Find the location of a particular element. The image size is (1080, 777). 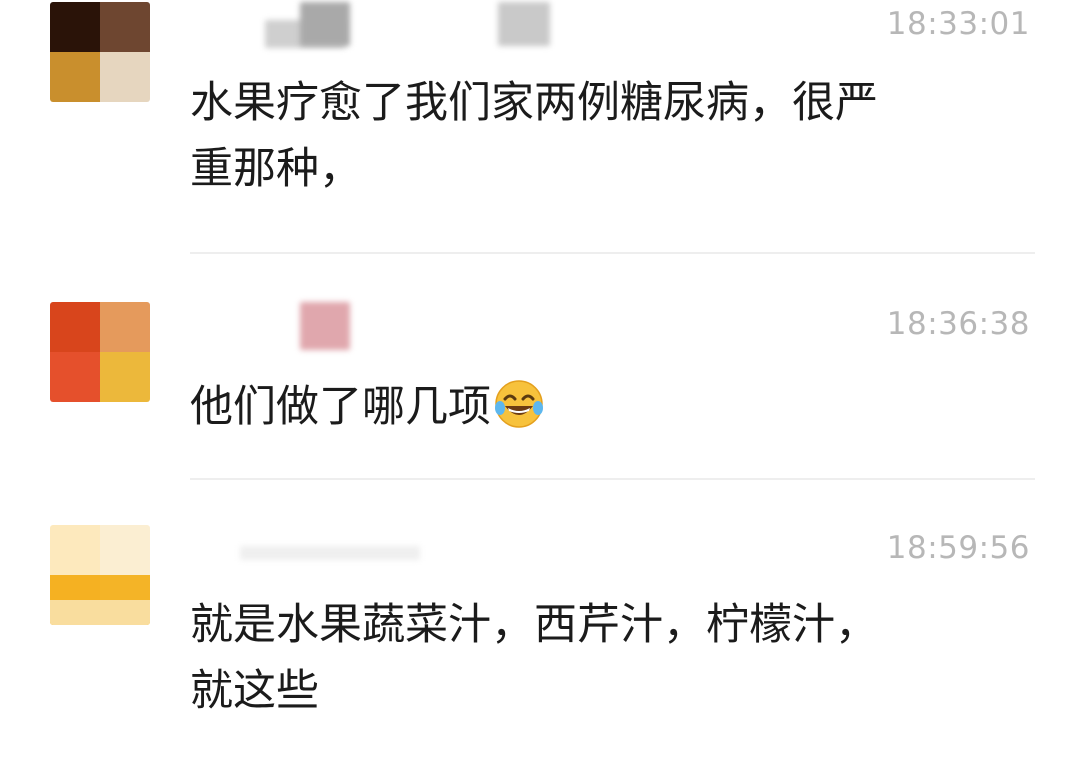

message-text: 他们做了哪几项 is located at coordinates (610, 407).